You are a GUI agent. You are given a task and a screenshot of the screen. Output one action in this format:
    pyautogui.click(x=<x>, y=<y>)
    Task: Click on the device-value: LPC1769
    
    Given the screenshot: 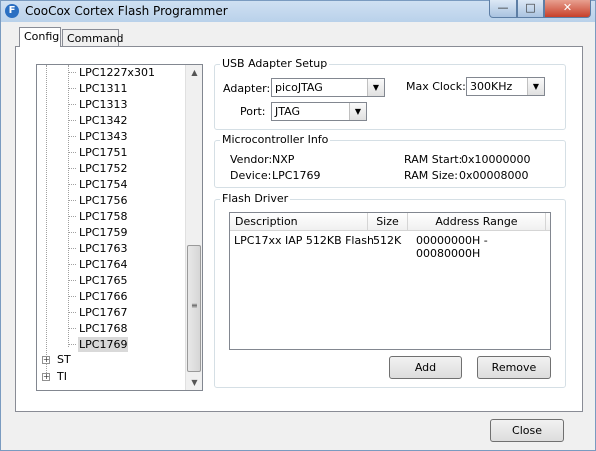 What is the action you would take?
    pyautogui.click(x=296, y=175)
    